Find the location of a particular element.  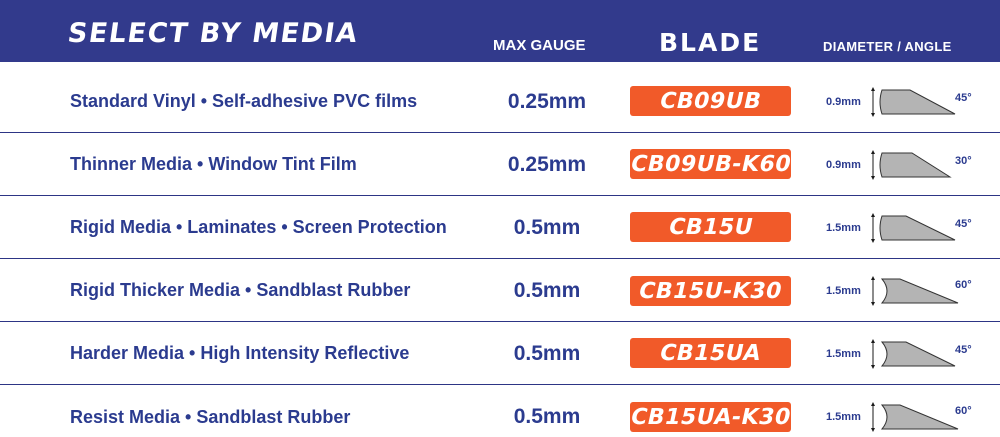

blade-model-badge: CB15U is located at coordinates (710, 227).